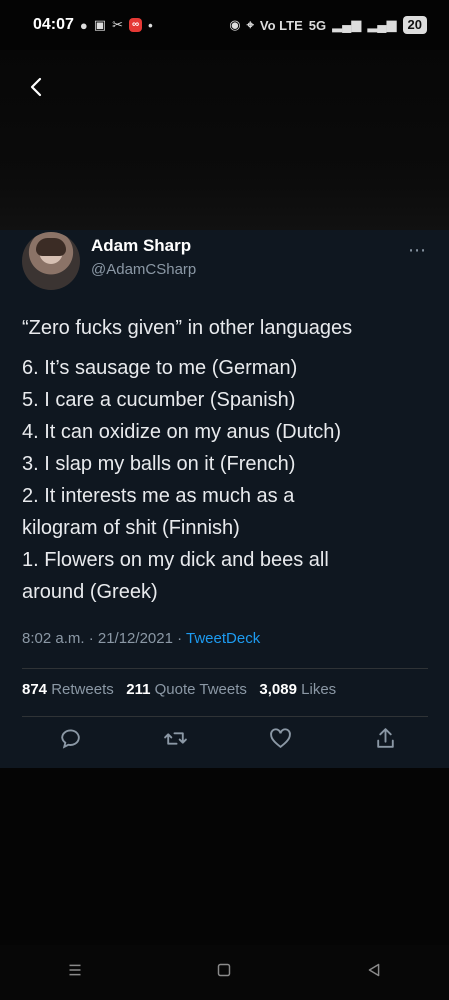 Image resolution: width=449 pixels, height=1000 pixels. I want to click on home-icon, so click(224, 970).